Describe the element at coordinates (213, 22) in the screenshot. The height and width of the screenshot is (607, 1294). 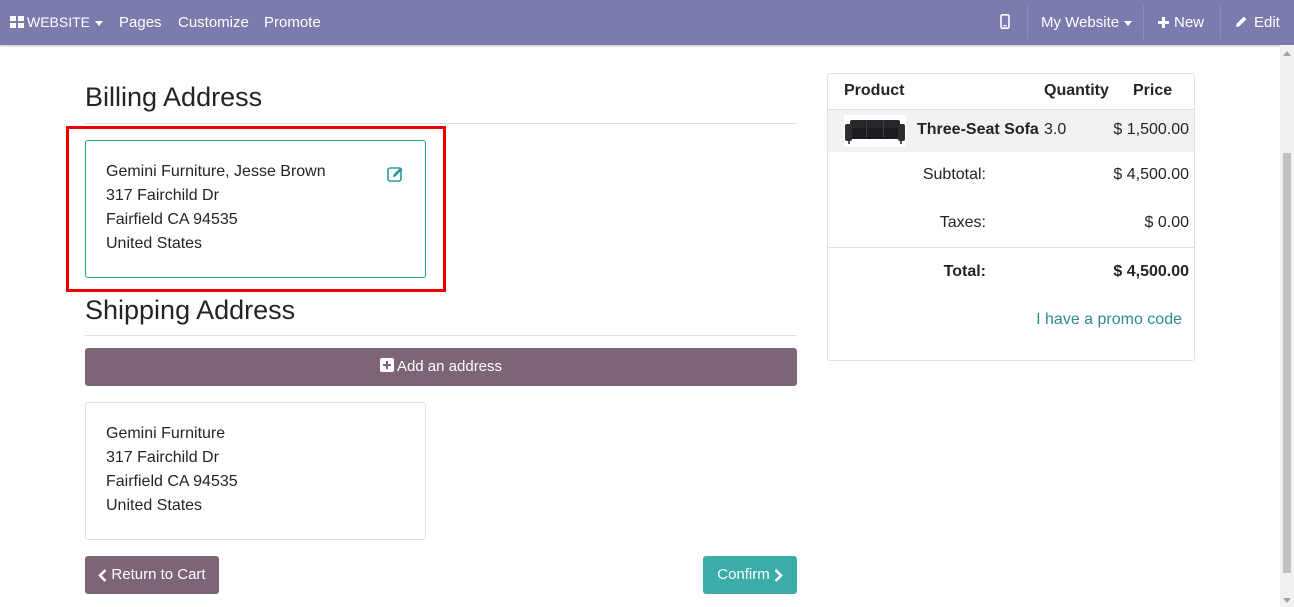
I see `customize-menu: Customize` at that location.